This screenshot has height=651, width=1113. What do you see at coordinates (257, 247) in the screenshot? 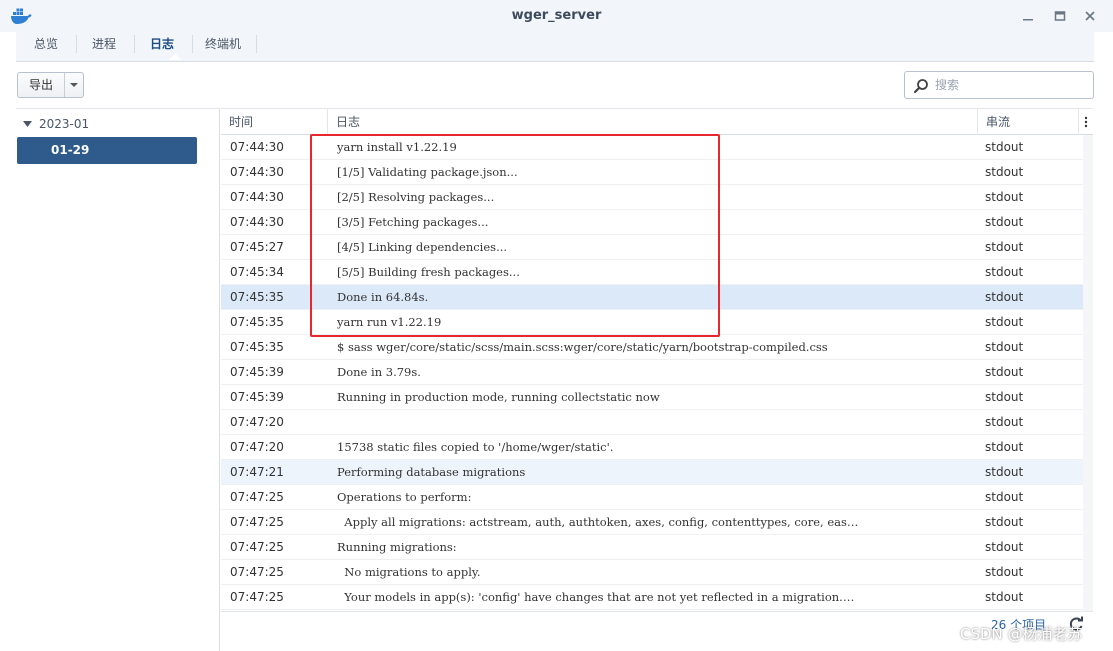
I see `cell-time: 07:45:27` at bounding box center [257, 247].